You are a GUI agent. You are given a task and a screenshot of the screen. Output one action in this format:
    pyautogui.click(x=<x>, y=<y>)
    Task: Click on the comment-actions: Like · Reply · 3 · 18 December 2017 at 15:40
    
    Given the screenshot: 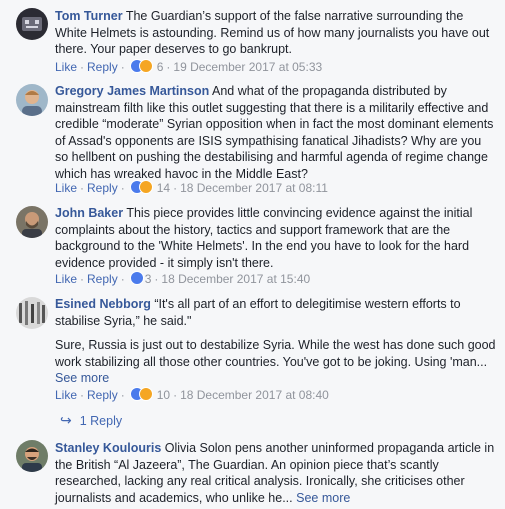 What is the action you would take?
    pyautogui.click(x=183, y=278)
    